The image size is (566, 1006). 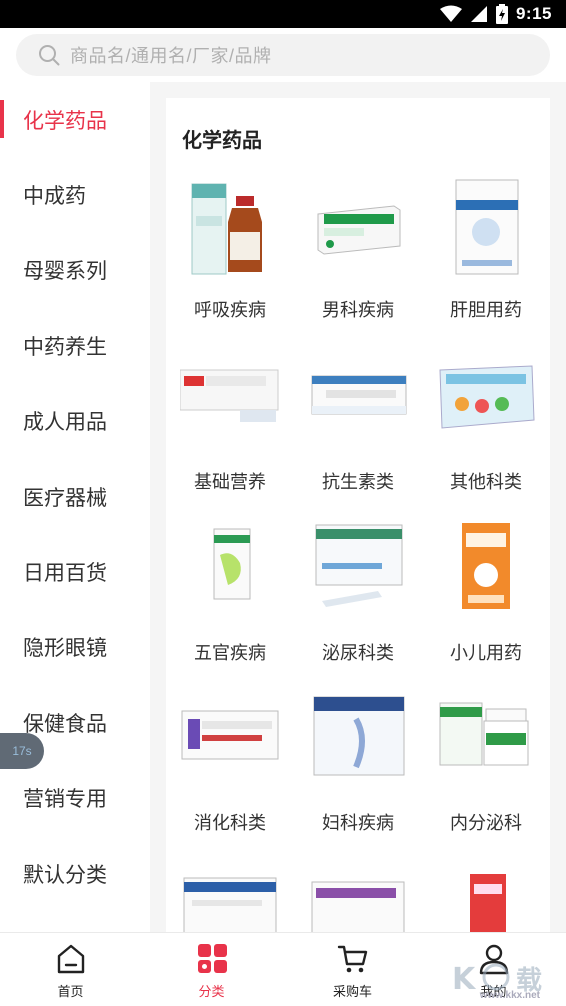 I want to click on category-digestive: 消化科类, so click(x=230, y=769).